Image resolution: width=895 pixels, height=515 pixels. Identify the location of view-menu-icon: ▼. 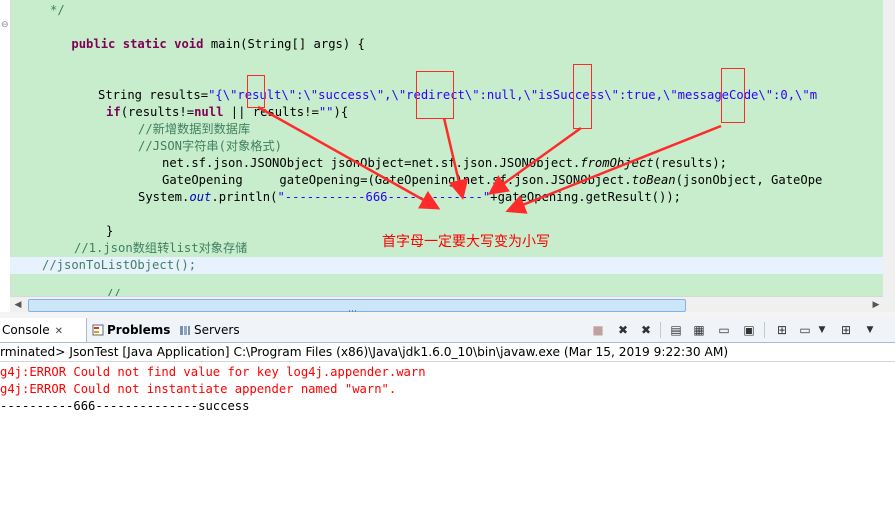
(870, 330).